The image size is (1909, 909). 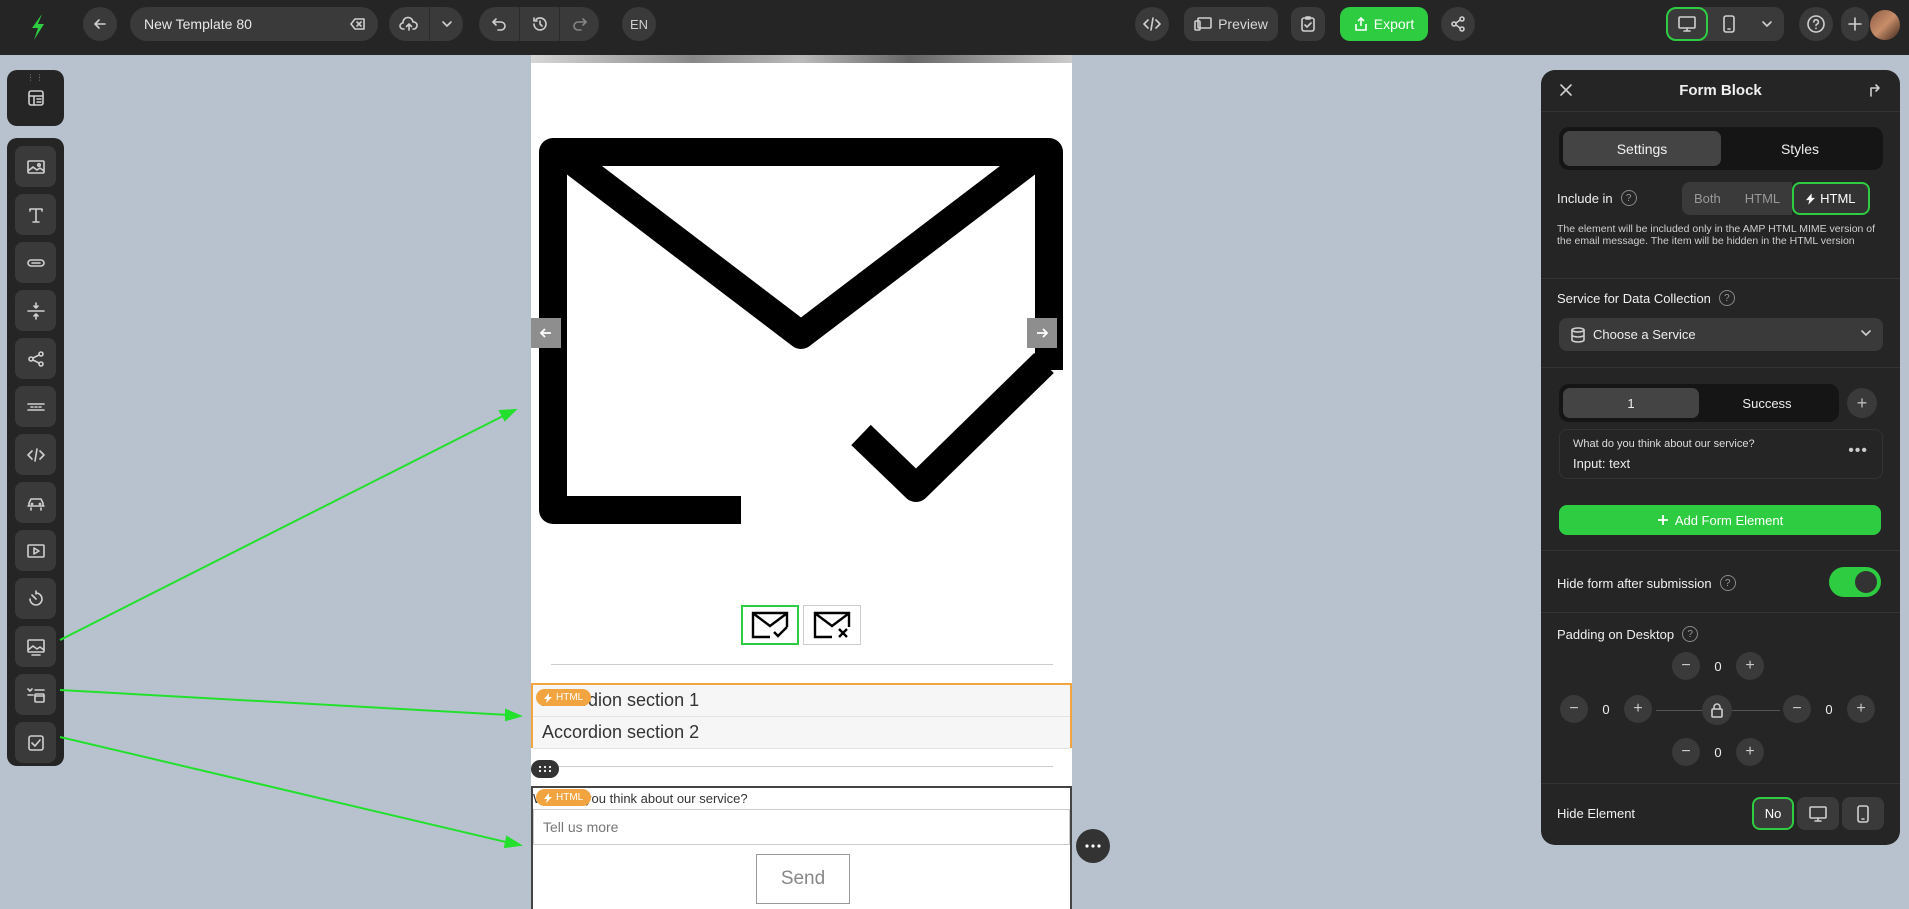 I want to click on padding-row: Padding on Desktop ?, so click(x=1628, y=634).